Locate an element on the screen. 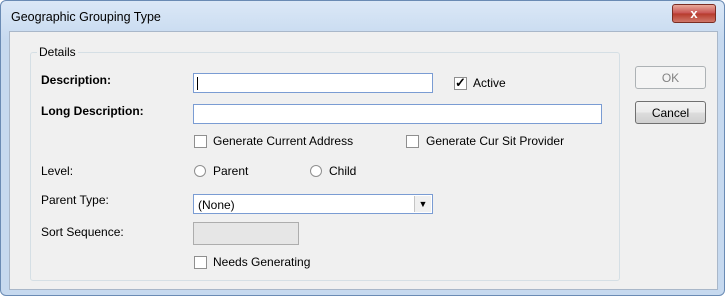 Image resolution: width=727 pixels, height=298 pixels. sort-sequence-input is located at coordinates (246, 233).